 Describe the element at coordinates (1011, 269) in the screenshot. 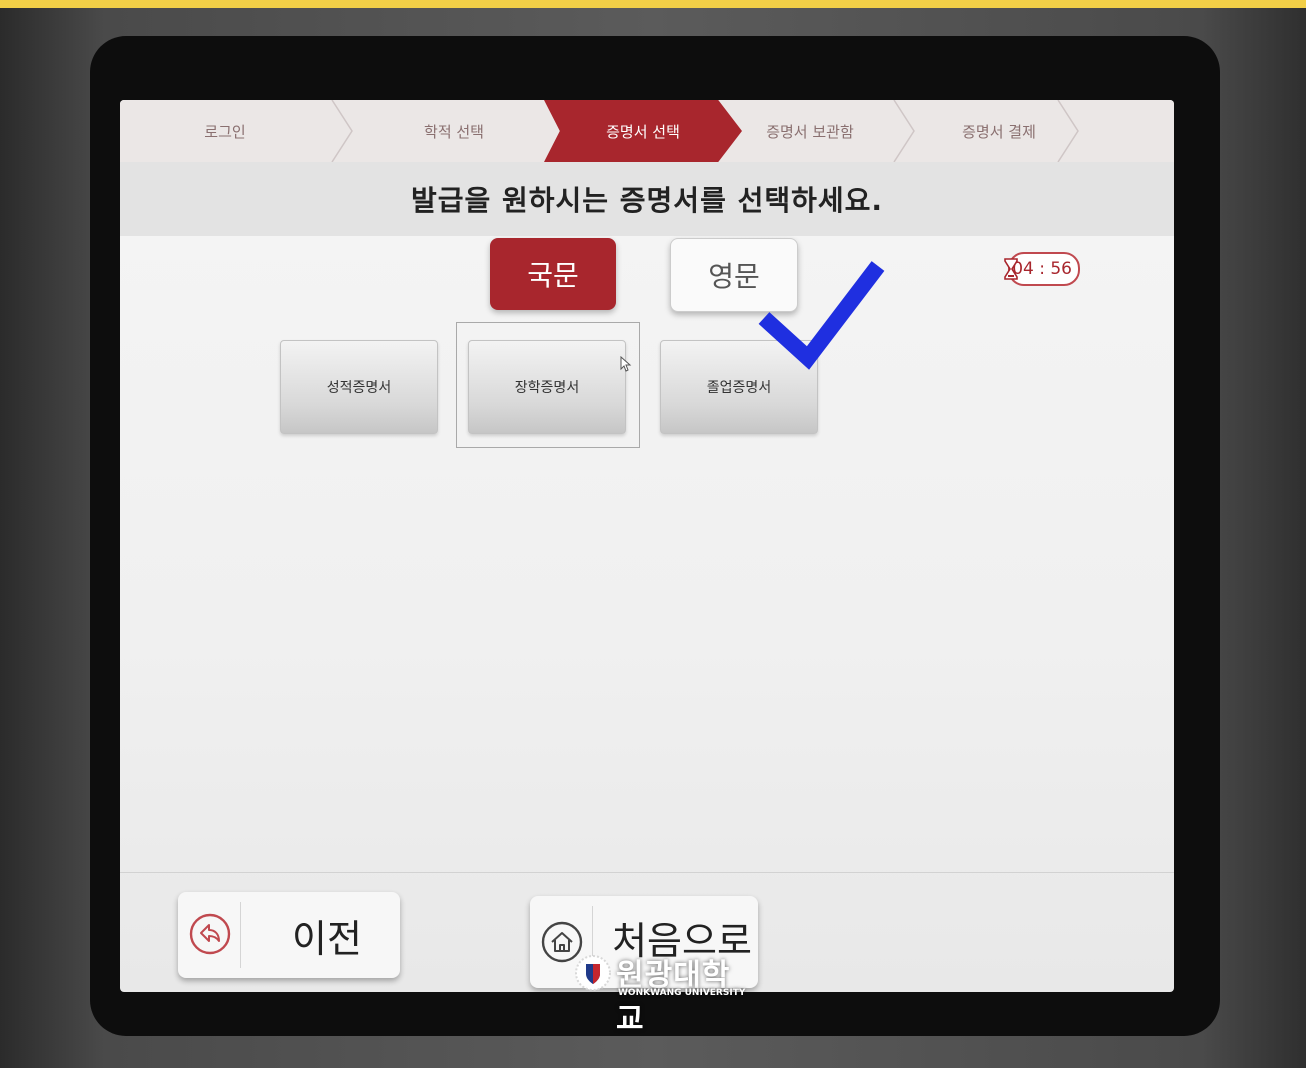

I see `hourglass-icon` at that location.